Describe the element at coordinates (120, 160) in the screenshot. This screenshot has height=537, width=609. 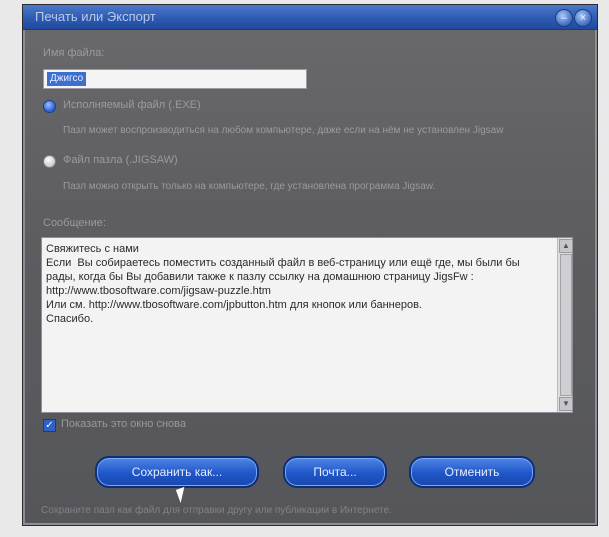
I see `radio-jigsaw-label: Файл пазла (.JIGSAW)` at that location.